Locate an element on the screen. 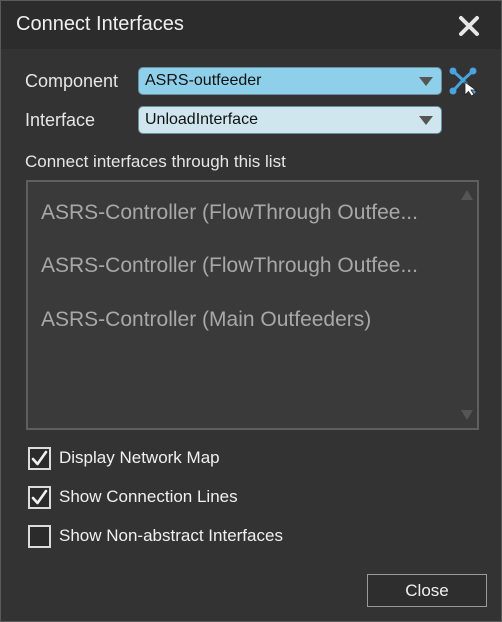  dialog-title: Connect Interfaces is located at coordinates (100, 24).